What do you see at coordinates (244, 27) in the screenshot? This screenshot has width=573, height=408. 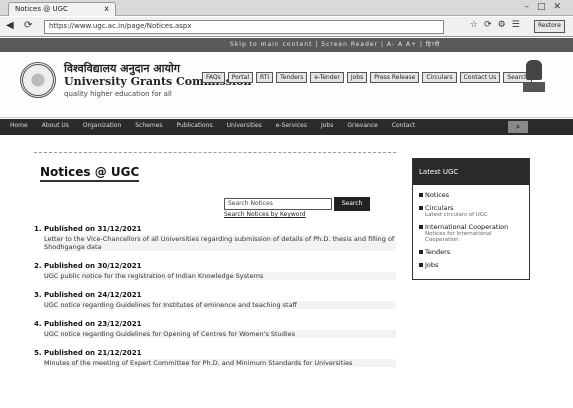 I see `url-input: https://www.ugc.ac.in/page/Notices.aspx` at bounding box center [244, 27].